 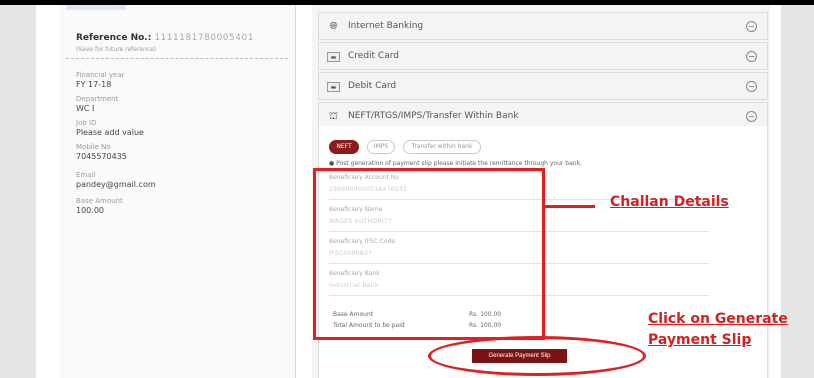 I want to click on reference-subtext: (Save for future reference), so click(x=116, y=49).